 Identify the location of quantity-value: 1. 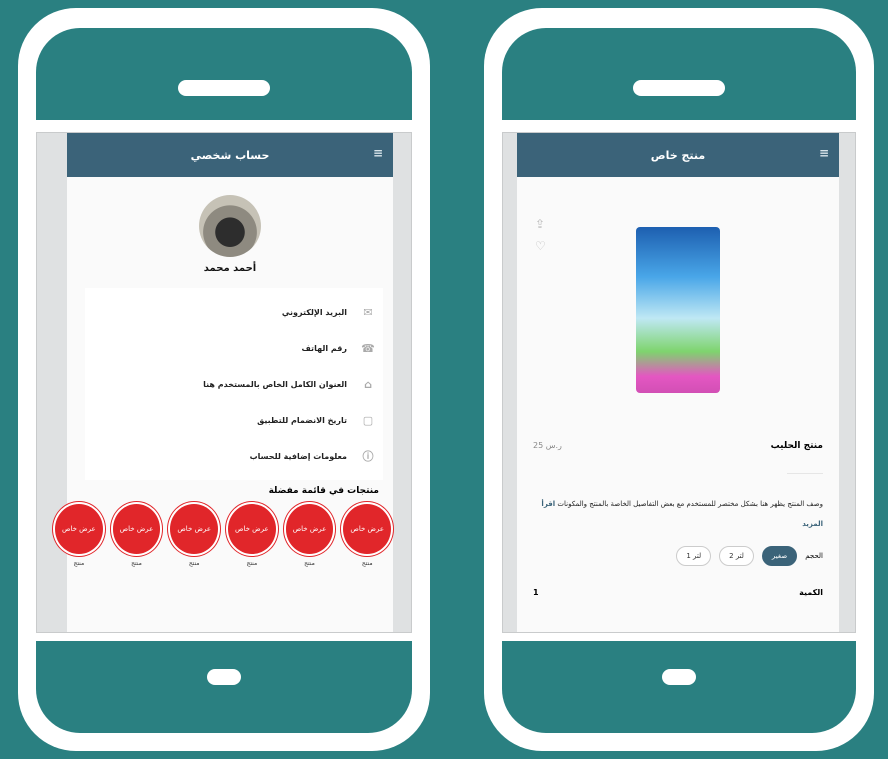
(536, 592).